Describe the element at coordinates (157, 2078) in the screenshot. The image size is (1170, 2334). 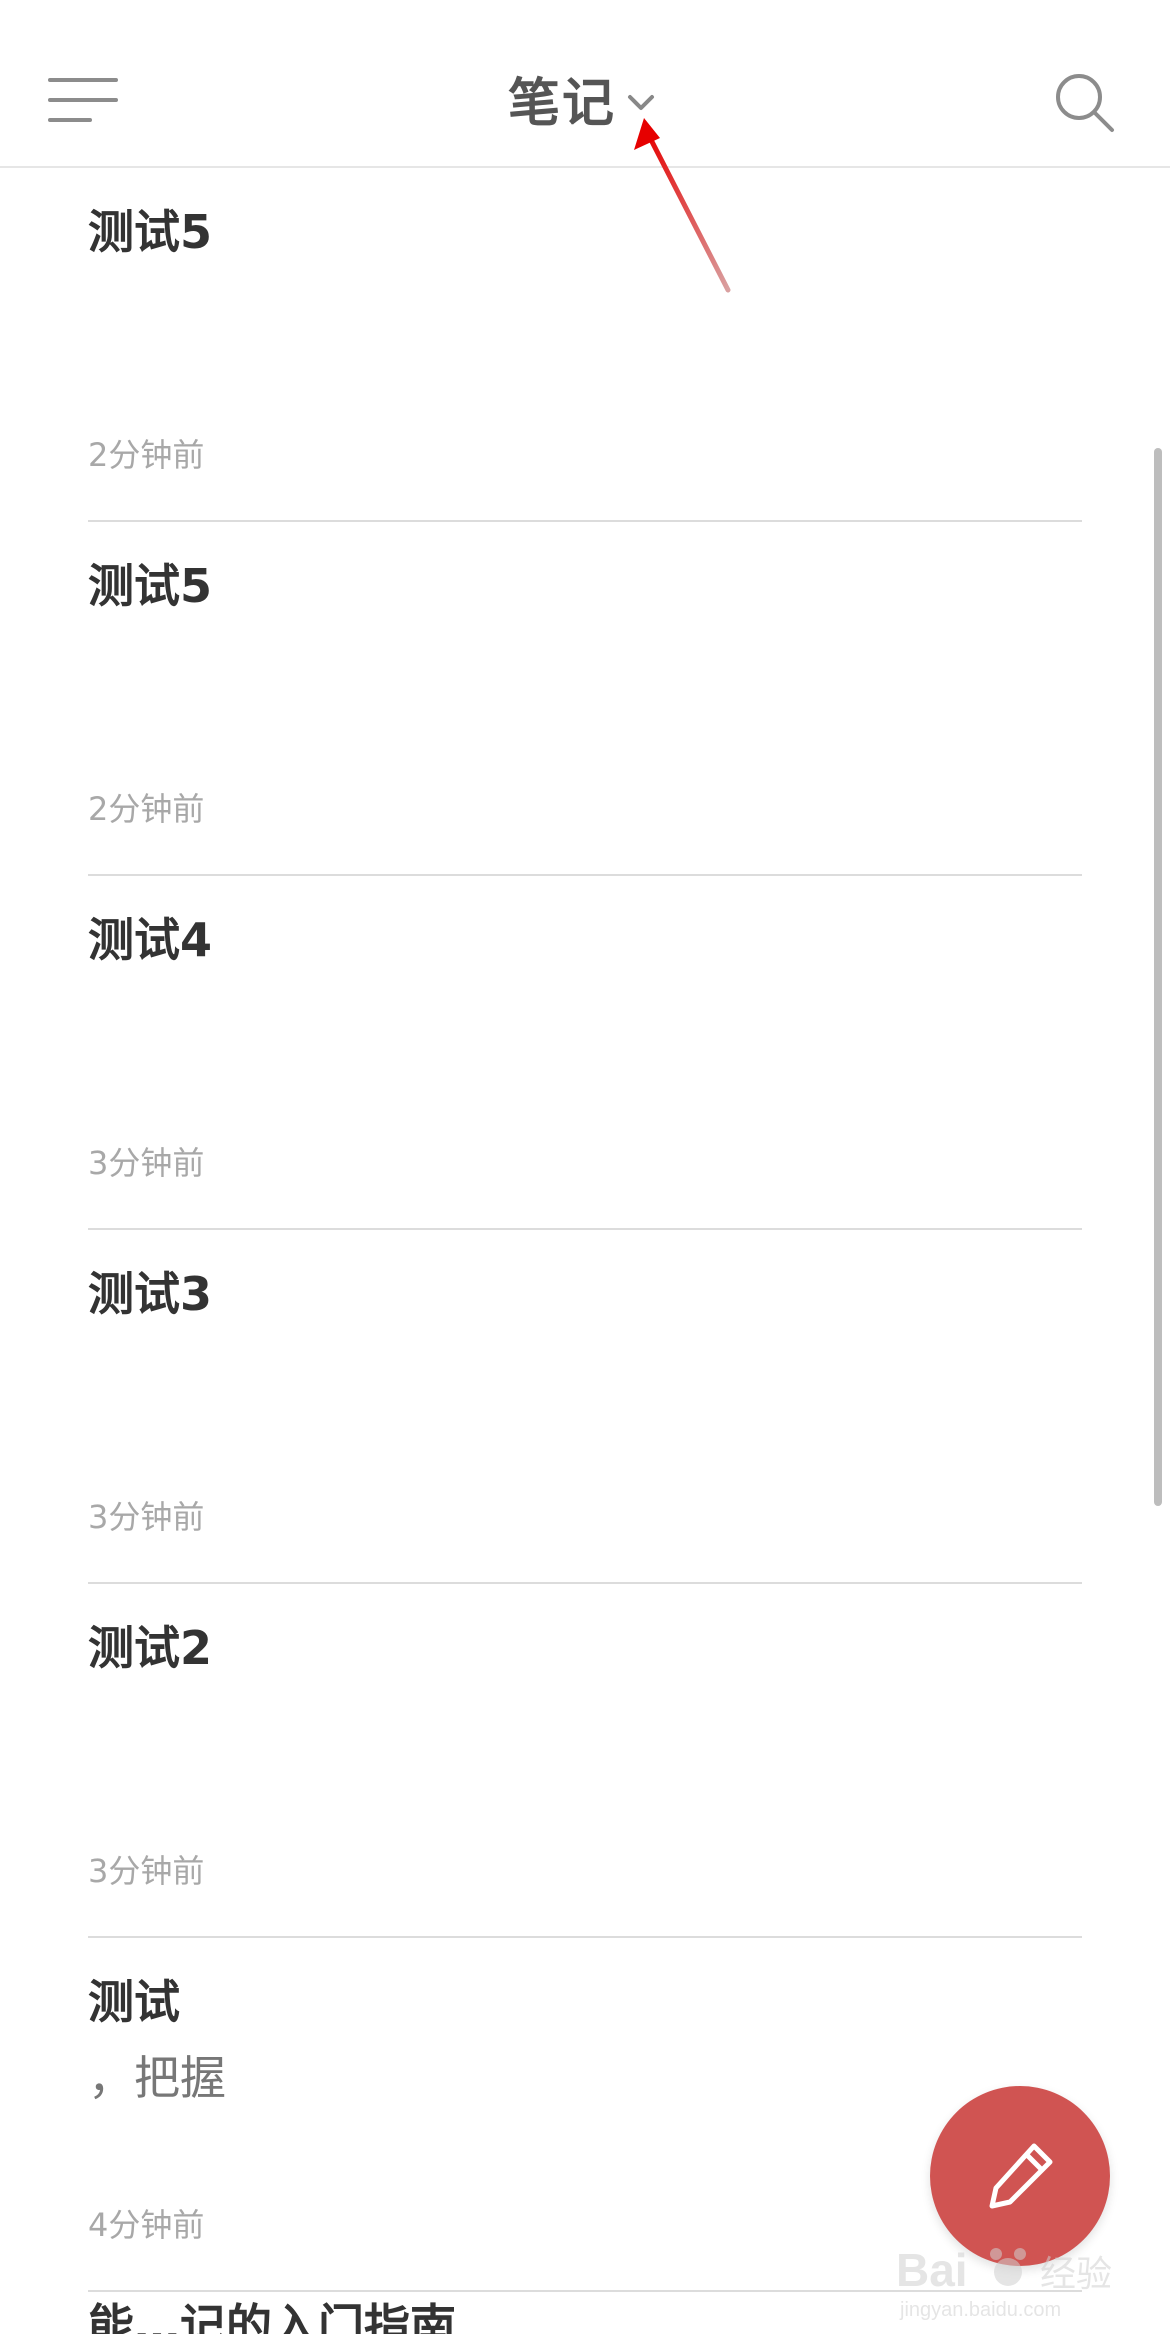
I see `note-snippet: ，把握` at that location.